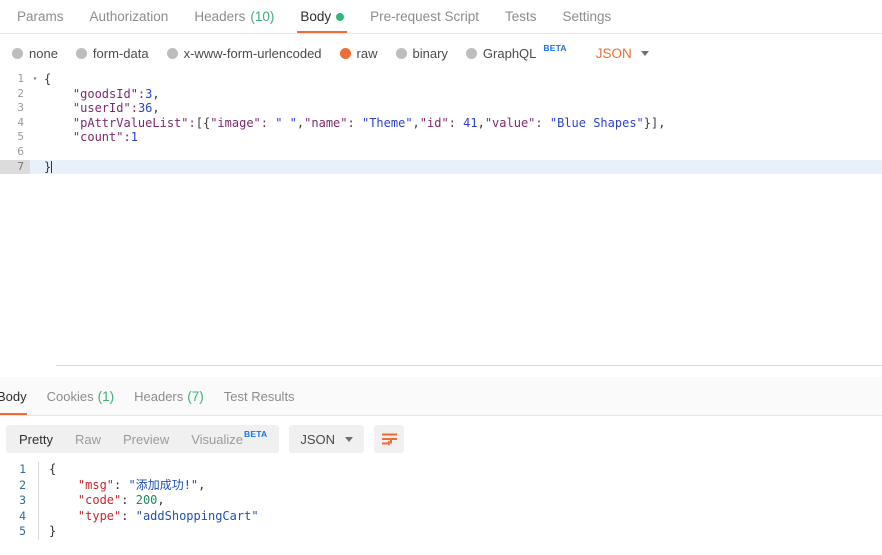 The height and width of the screenshot is (555, 882). I want to click on word-wrap-icon, so click(389, 439).